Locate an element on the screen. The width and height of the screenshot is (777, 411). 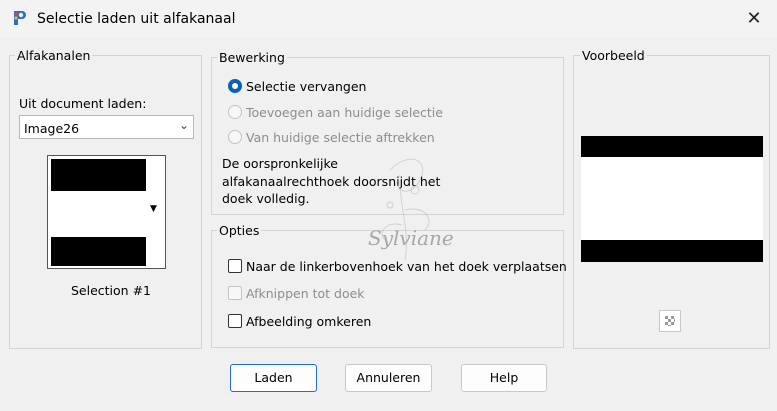
watermark-flourish is located at coordinates (405, 209).